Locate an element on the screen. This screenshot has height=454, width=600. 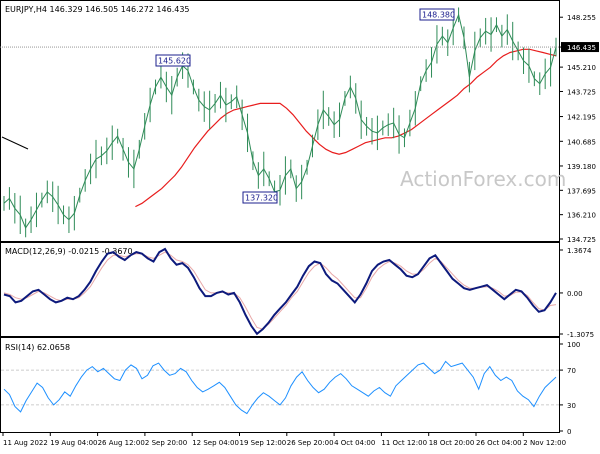
price-axis-label: 143.725 is located at coordinates (581, 92).